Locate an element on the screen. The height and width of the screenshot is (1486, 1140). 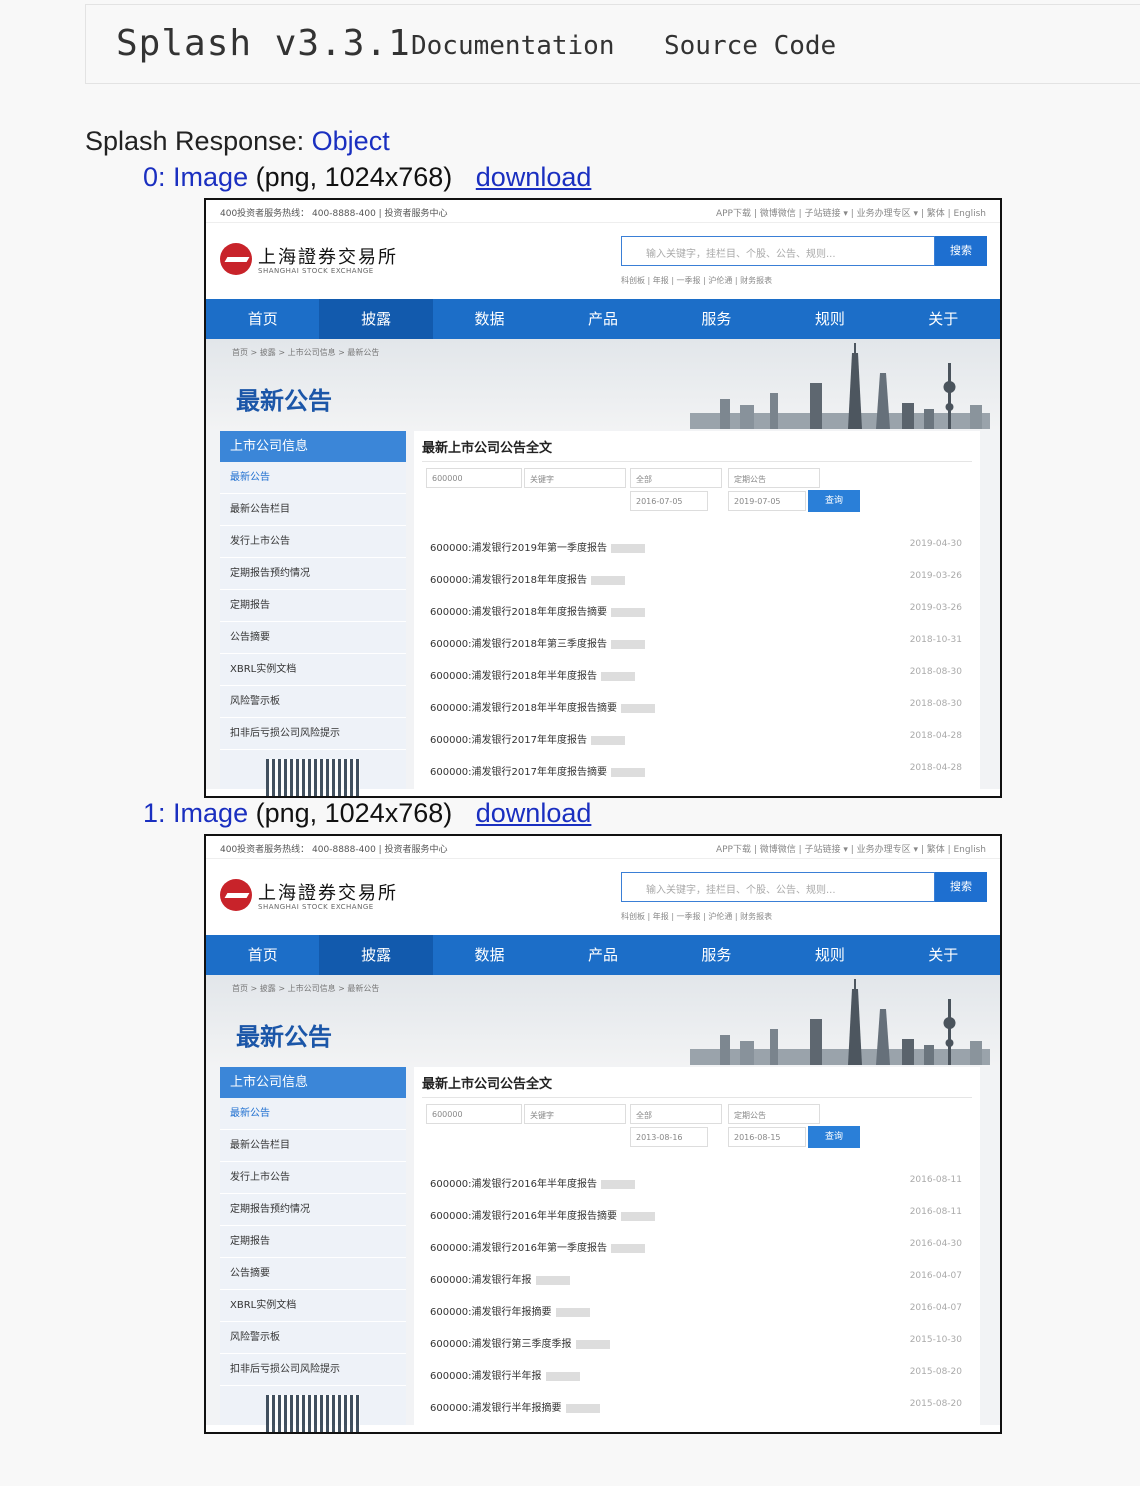
announcement-title: 600000:浦发银行2019年第一季度报告 is located at coordinates (537, 546).